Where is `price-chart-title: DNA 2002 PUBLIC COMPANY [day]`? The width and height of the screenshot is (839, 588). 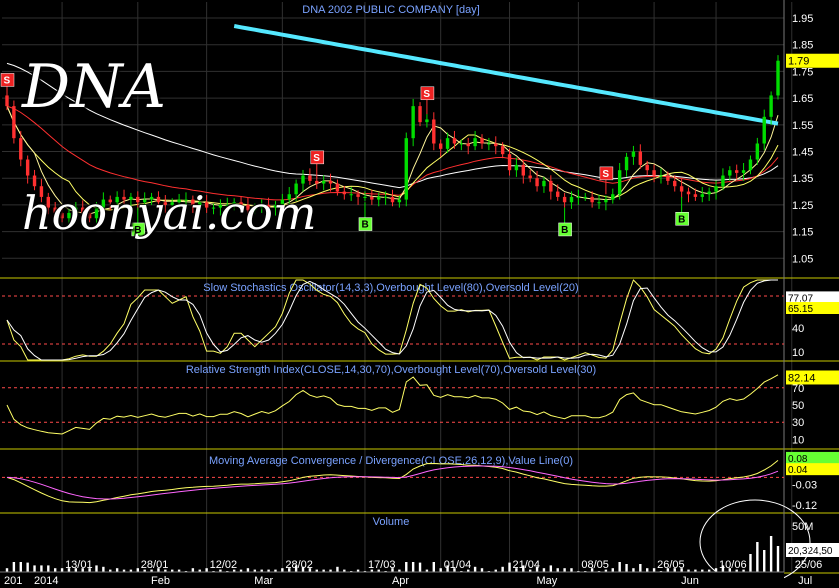
price-chart-title: DNA 2002 PUBLIC COMPANY [day] is located at coordinates (391, 10).